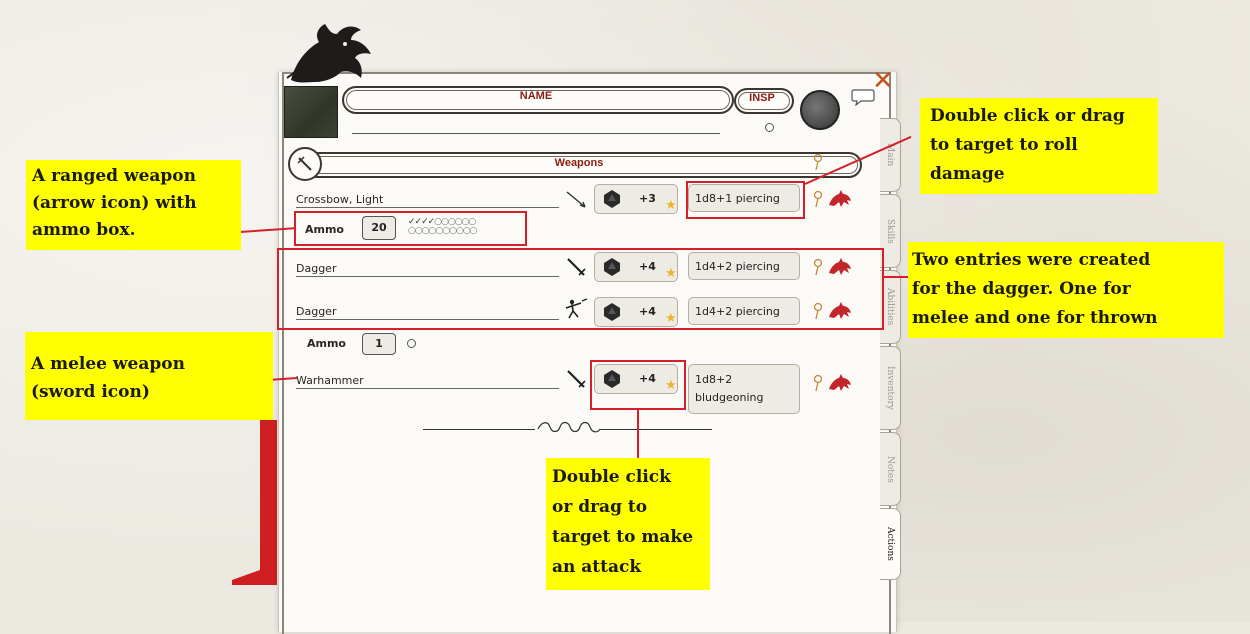 The image size is (1250, 634). Describe the element at coordinates (330, 380) in the screenshot. I see `weapon-name: Warhammer` at that location.